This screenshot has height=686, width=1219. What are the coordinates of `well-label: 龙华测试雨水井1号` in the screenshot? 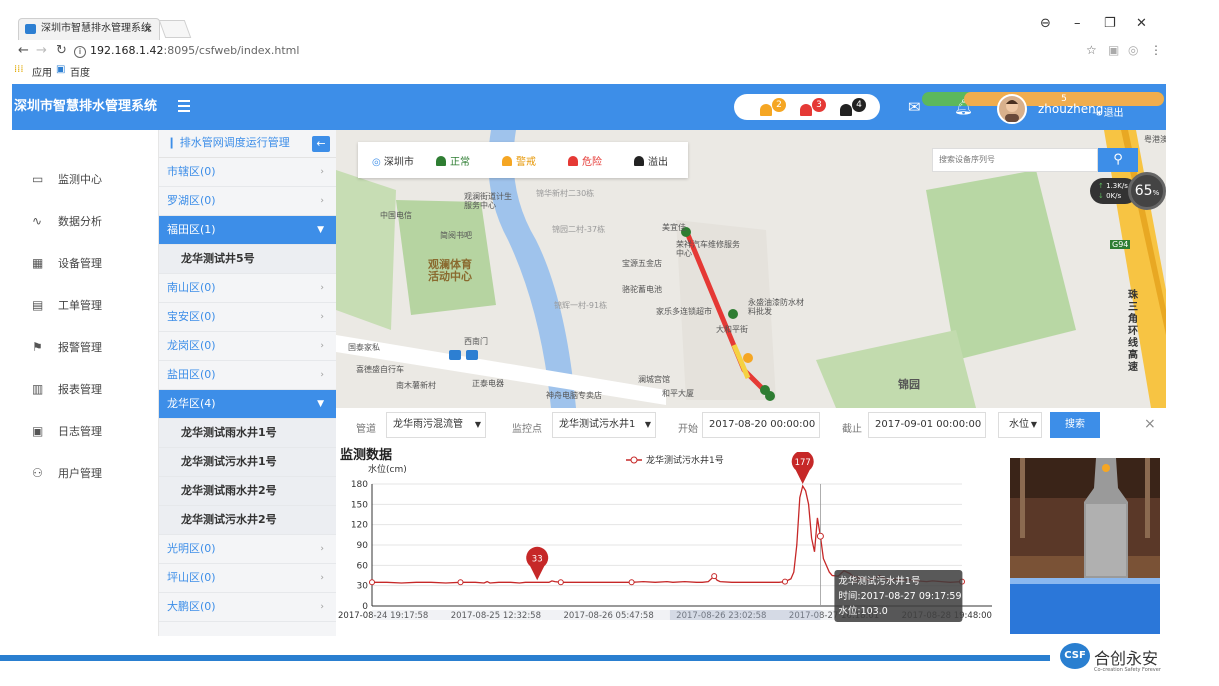 It's located at (229, 432).